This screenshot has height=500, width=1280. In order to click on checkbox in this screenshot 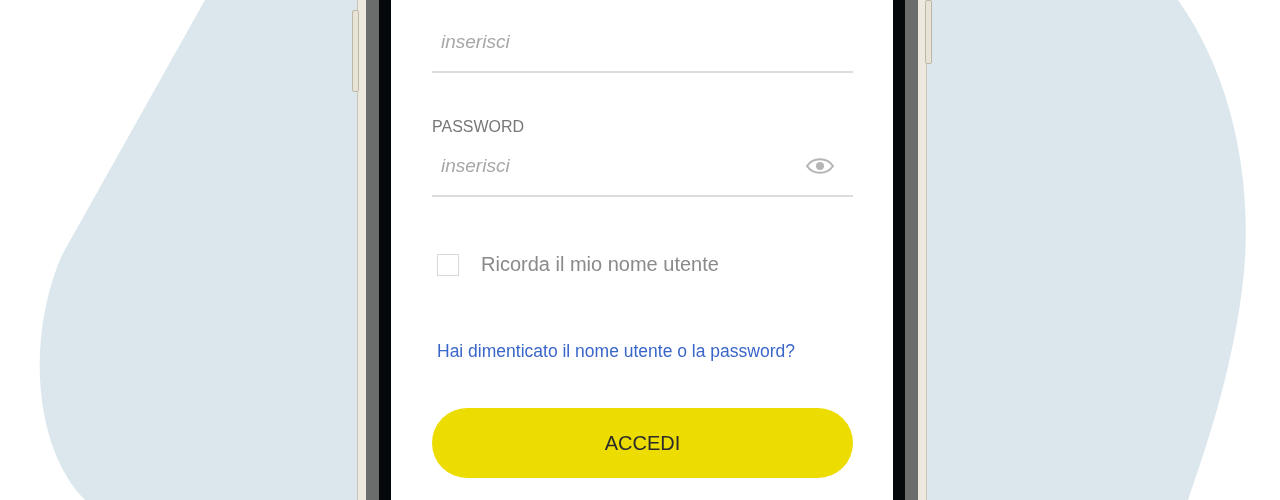, I will do `click(448, 264)`.